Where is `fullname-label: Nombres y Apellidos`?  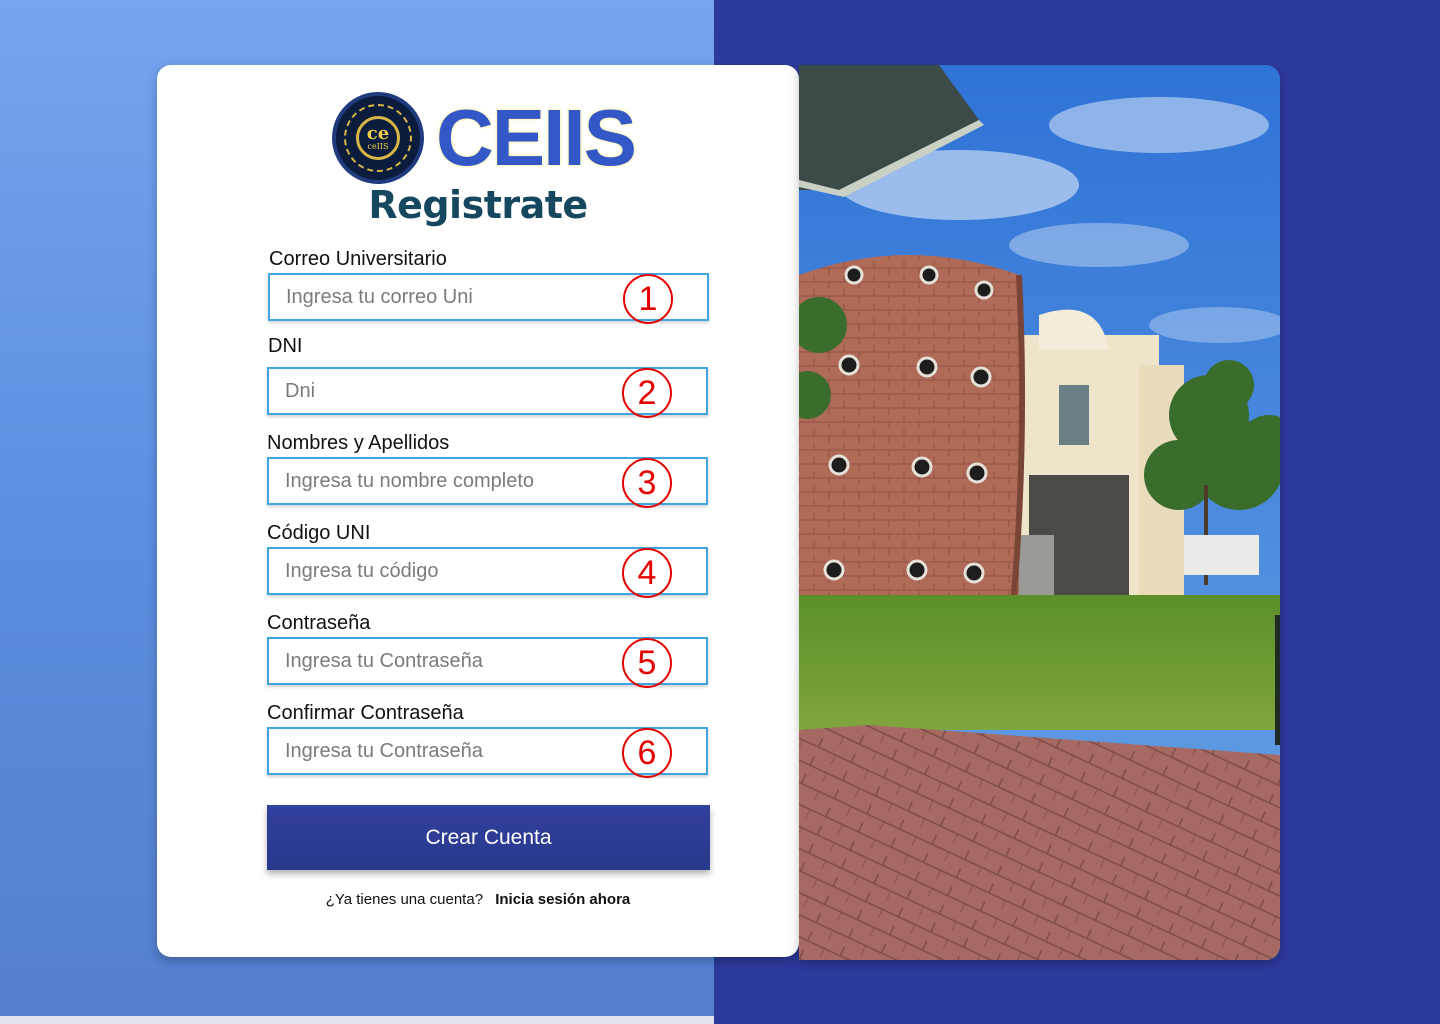 fullname-label: Nombres y Apellidos is located at coordinates (358, 443).